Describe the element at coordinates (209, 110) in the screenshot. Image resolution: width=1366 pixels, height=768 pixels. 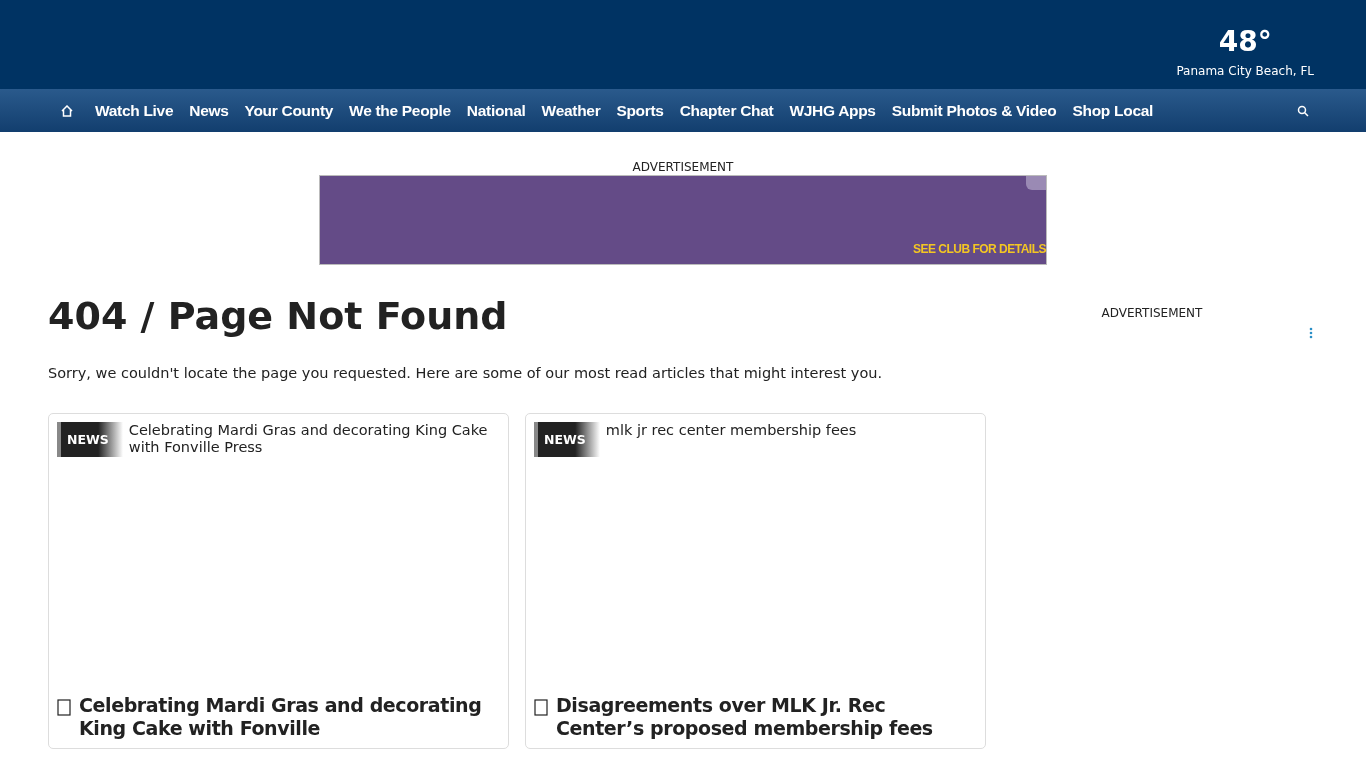
I see `nav-link: News` at that location.